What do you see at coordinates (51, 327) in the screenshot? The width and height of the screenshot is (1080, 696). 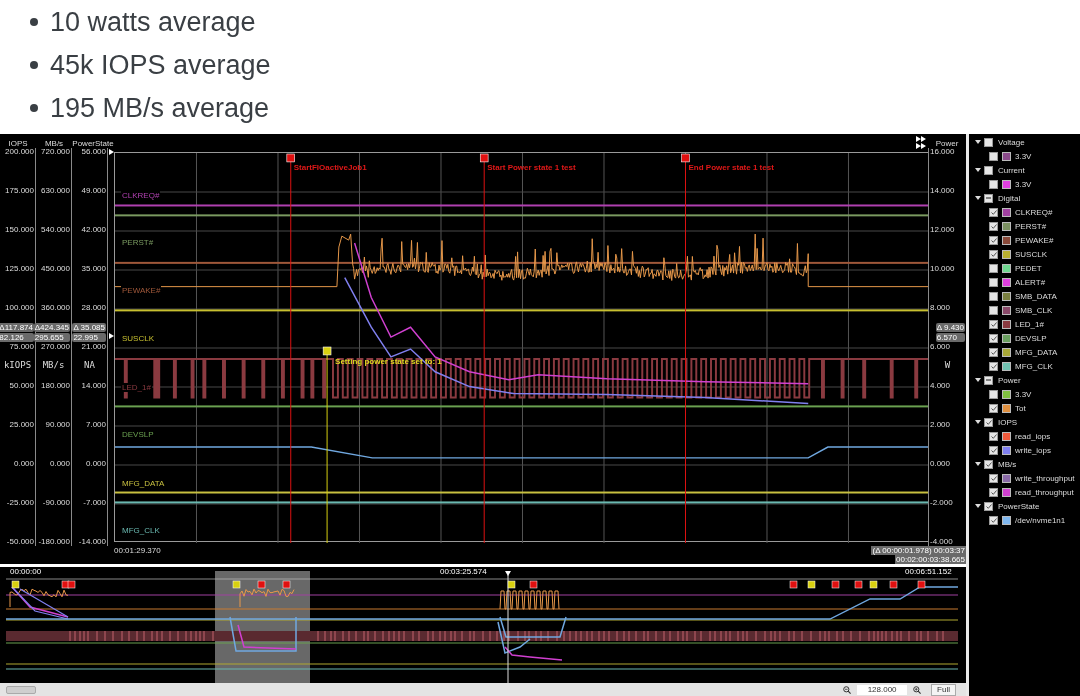 I see `cursor-readout: Δ424.345` at bounding box center [51, 327].